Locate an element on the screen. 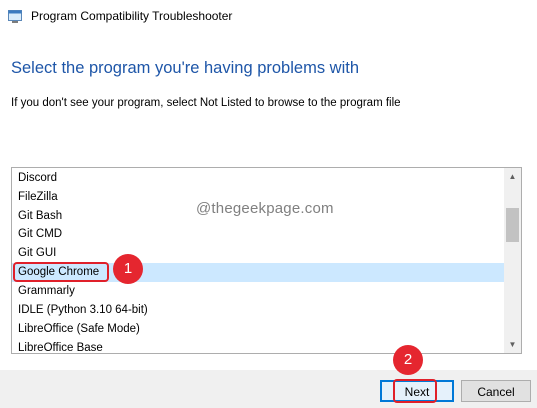 The image size is (537, 408). list-item: LibreOffice Base is located at coordinates (258, 346).